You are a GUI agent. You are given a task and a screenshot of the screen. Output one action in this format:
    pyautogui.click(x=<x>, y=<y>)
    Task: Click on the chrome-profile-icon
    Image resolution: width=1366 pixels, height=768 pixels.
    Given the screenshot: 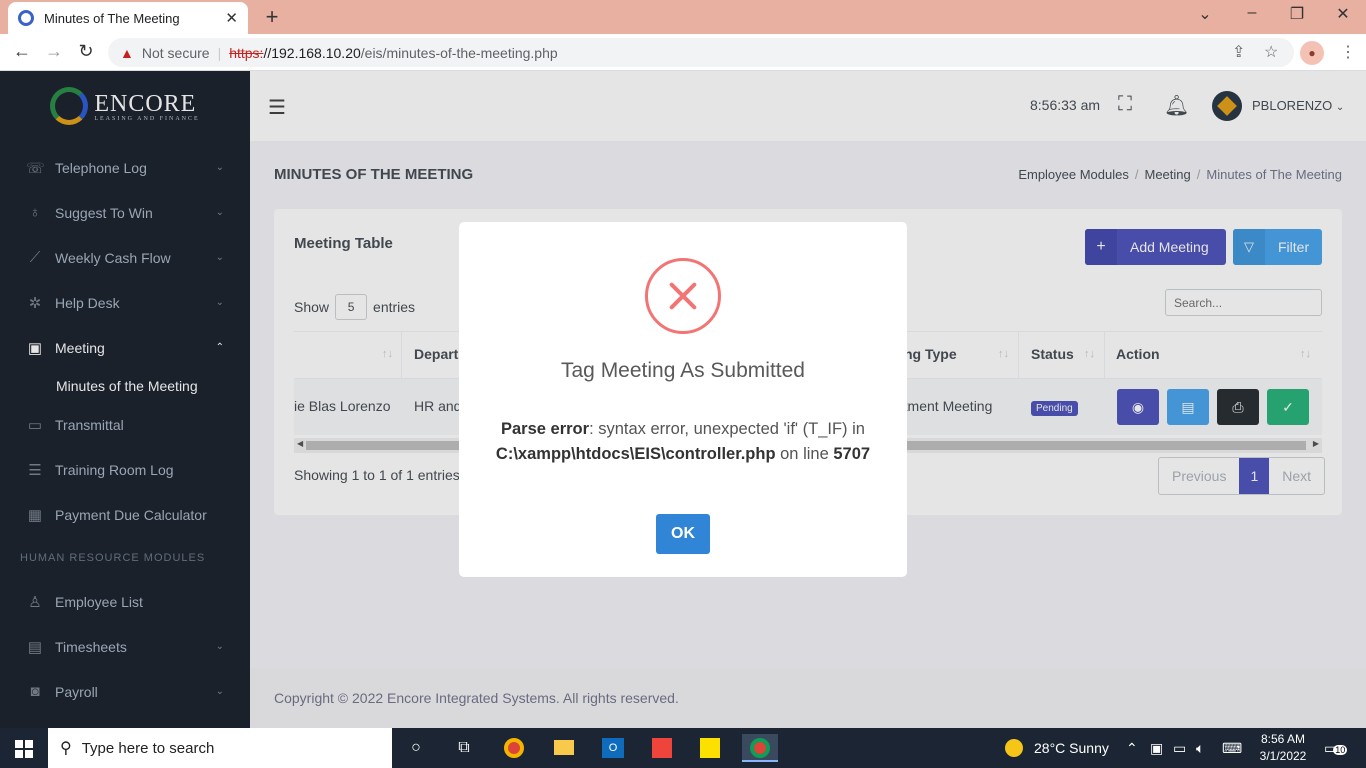 What is the action you would take?
    pyautogui.click(x=760, y=748)
    